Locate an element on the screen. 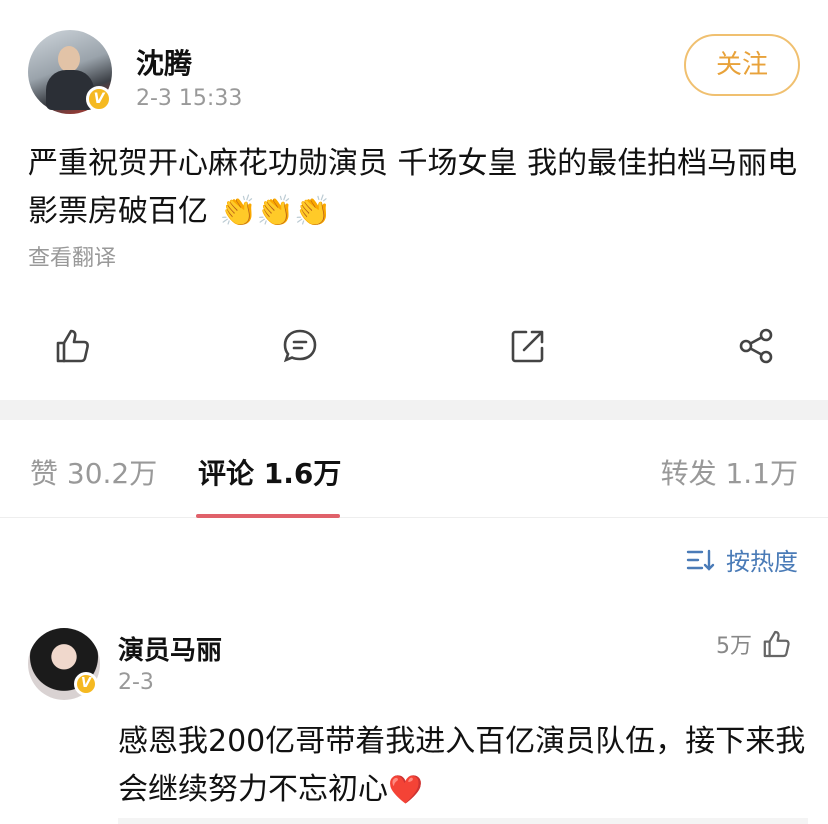  clapping-hands-emoji: 👏👏👏 is located at coordinates (275, 211).